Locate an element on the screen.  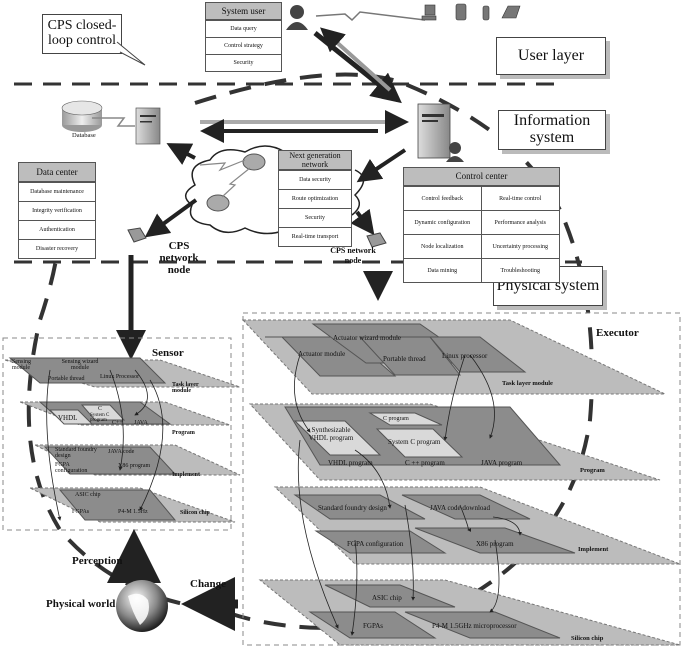
database-icon is located at coordinates (82, 116).